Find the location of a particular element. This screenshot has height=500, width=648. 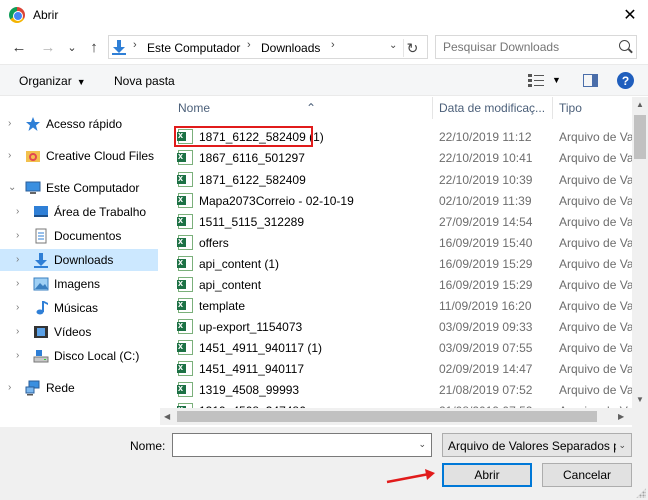

file-date: 03/09/2019 07:55 is located at coordinates (486, 348).